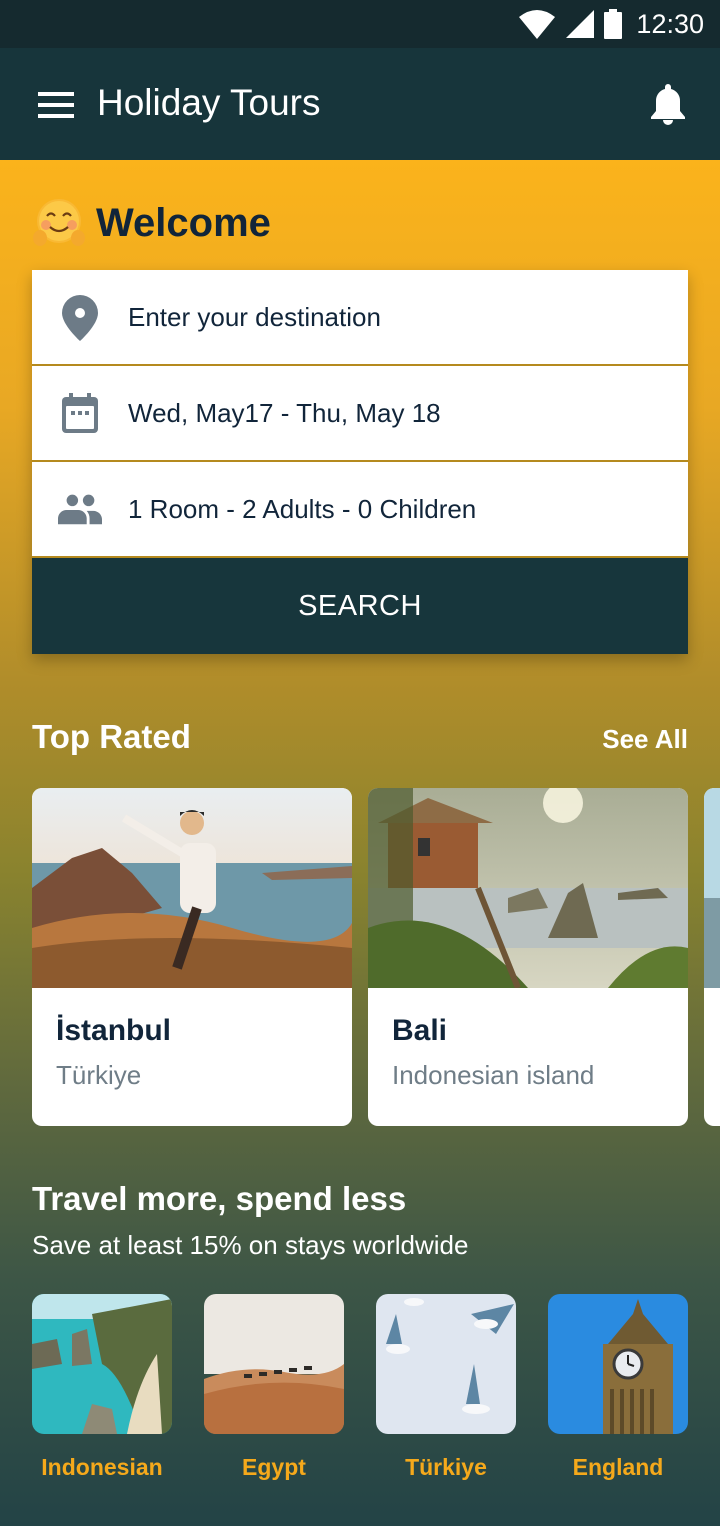 This screenshot has height=1526, width=720. Describe the element at coordinates (446, 1467) in the screenshot. I see `destination-label: Türkiye` at that location.